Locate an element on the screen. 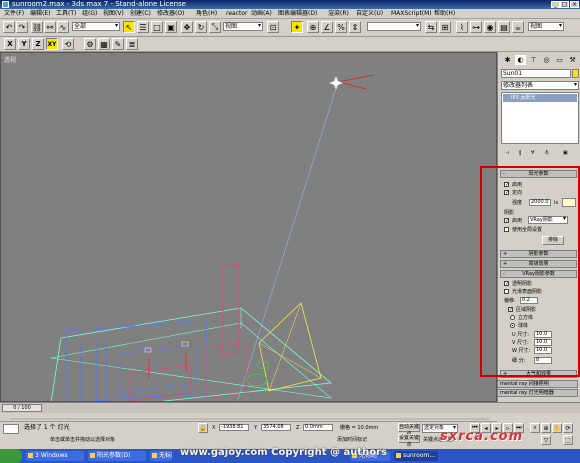 The height and width of the screenshot is (463, 580). unlink-icon: ⚯ is located at coordinates (50, 27).